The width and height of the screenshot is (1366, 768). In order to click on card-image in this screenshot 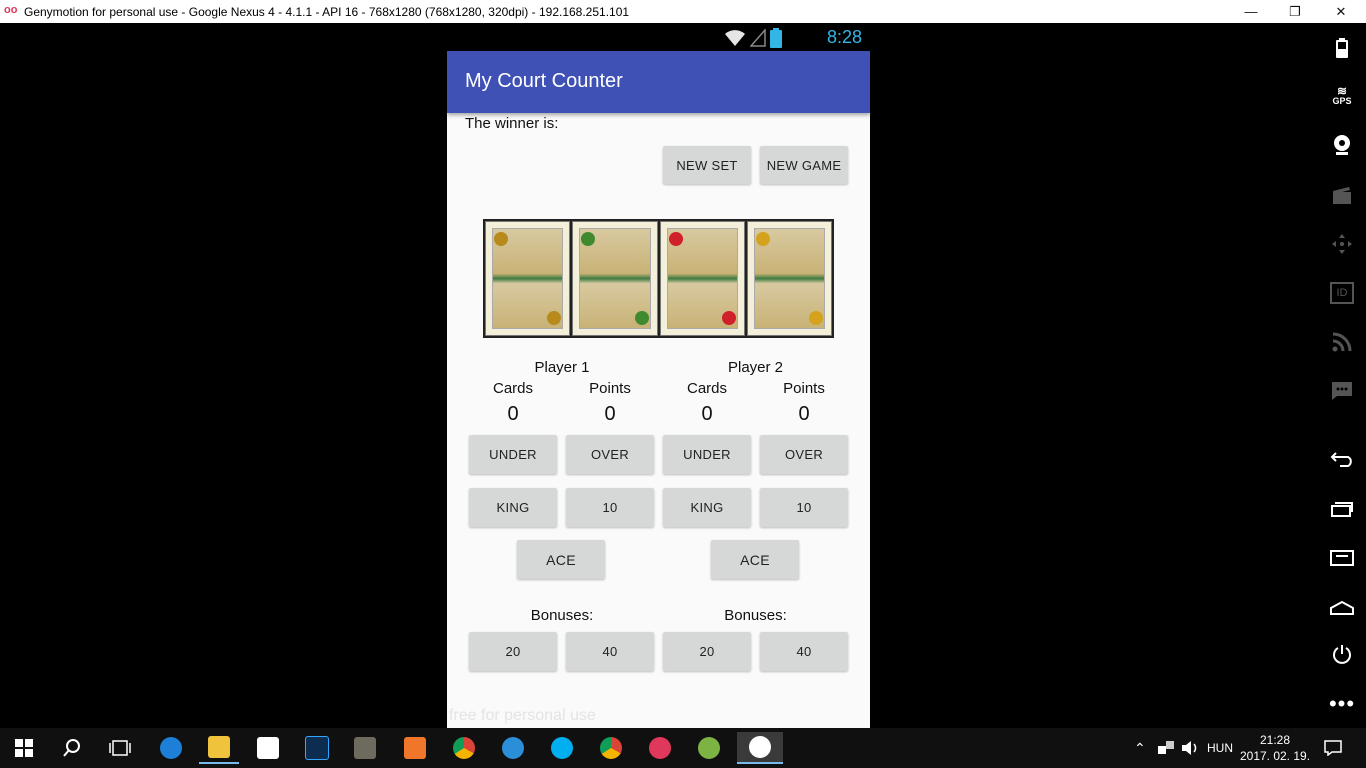, I will do `click(658, 278)`.